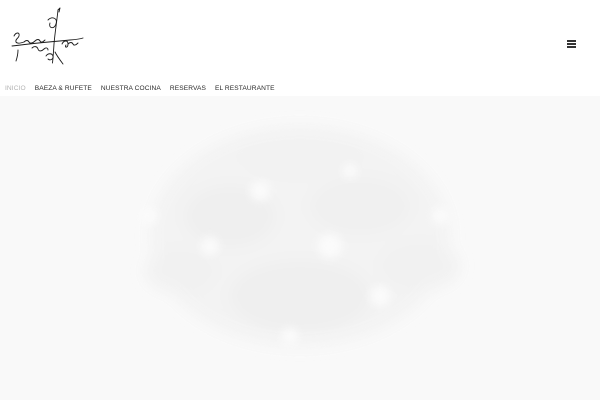  What do you see at coordinates (571, 44) in the screenshot?
I see `hamburger-menu-button` at bounding box center [571, 44].